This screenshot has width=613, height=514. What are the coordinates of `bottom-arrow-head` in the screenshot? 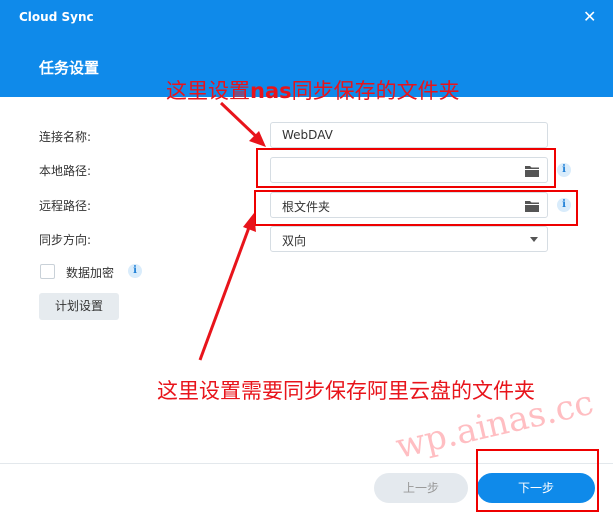 It's located at (249, 222).